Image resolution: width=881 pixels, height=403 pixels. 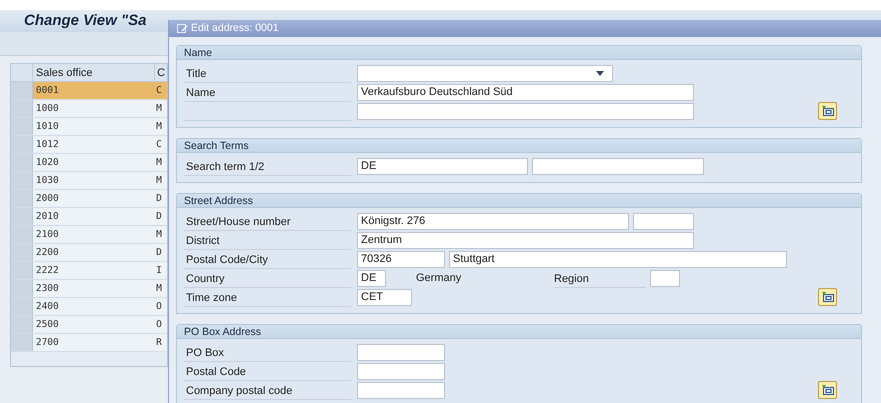 What do you see at coordinates (493, 221) in the screenshot?
I see `input-field: Königstr. 276` at bounding box center [493, 221].